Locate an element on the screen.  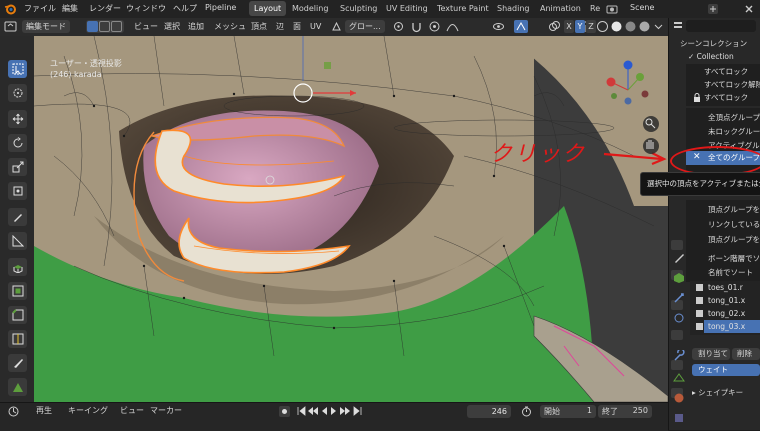
end-frame-field: 終了 250 is located at coordinates (625, 411).